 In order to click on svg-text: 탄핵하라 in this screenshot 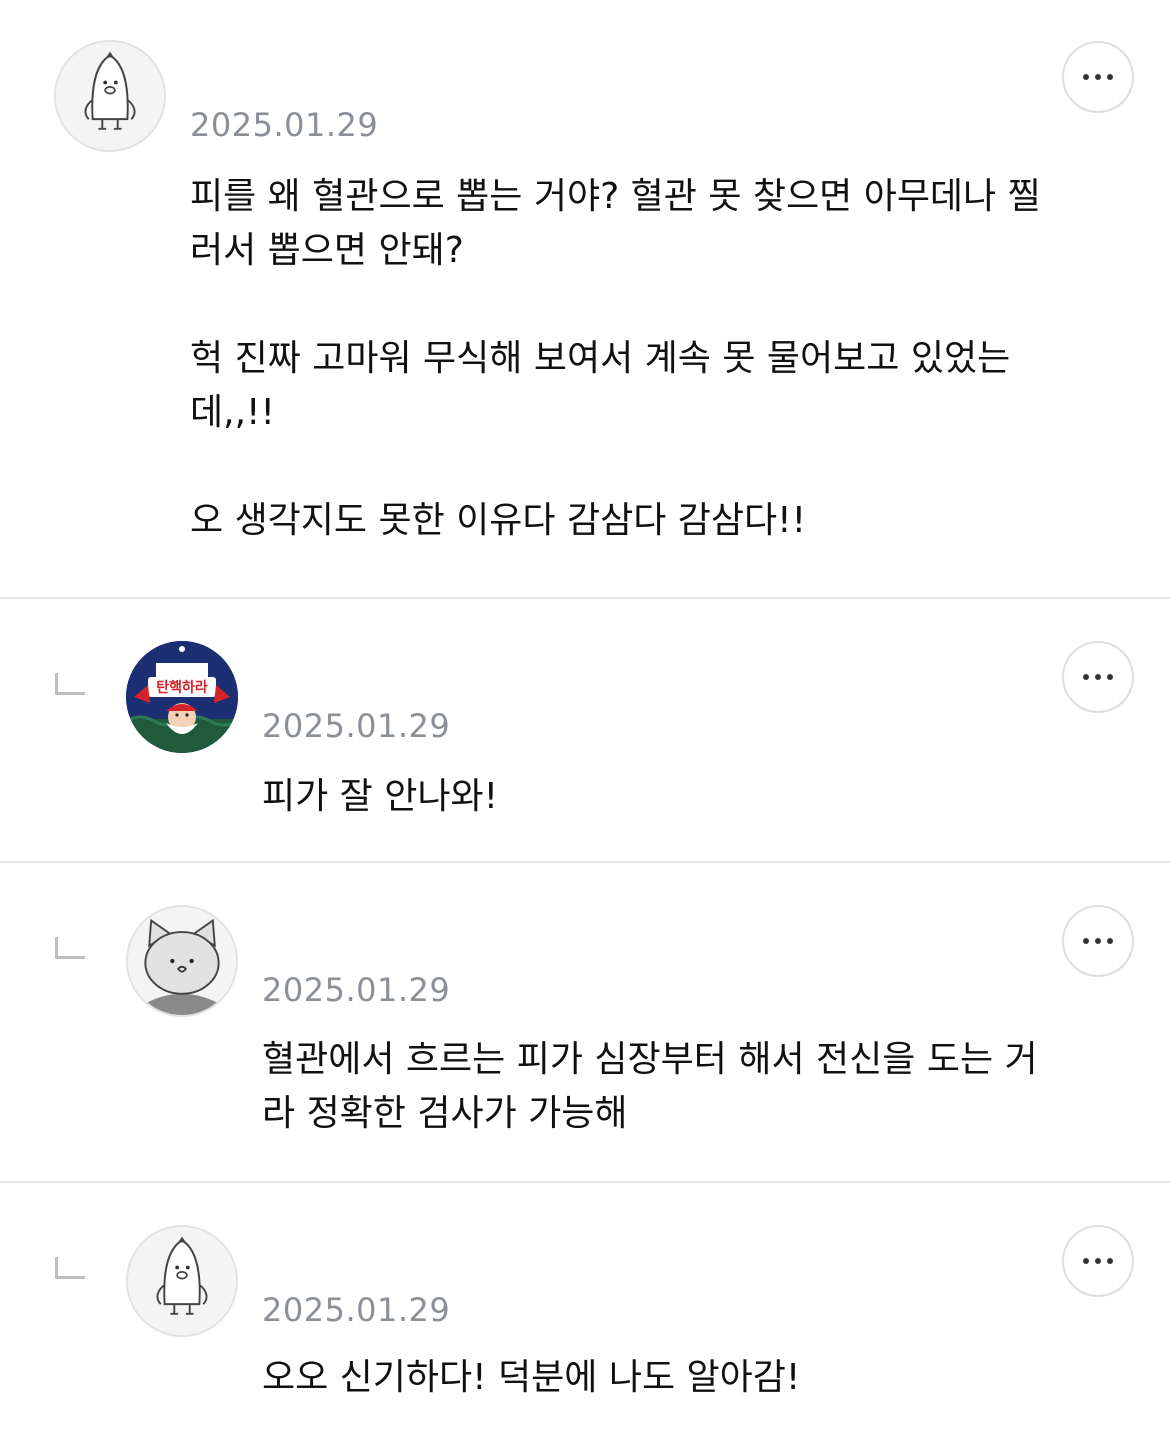, I will do `click(182, 687)`.